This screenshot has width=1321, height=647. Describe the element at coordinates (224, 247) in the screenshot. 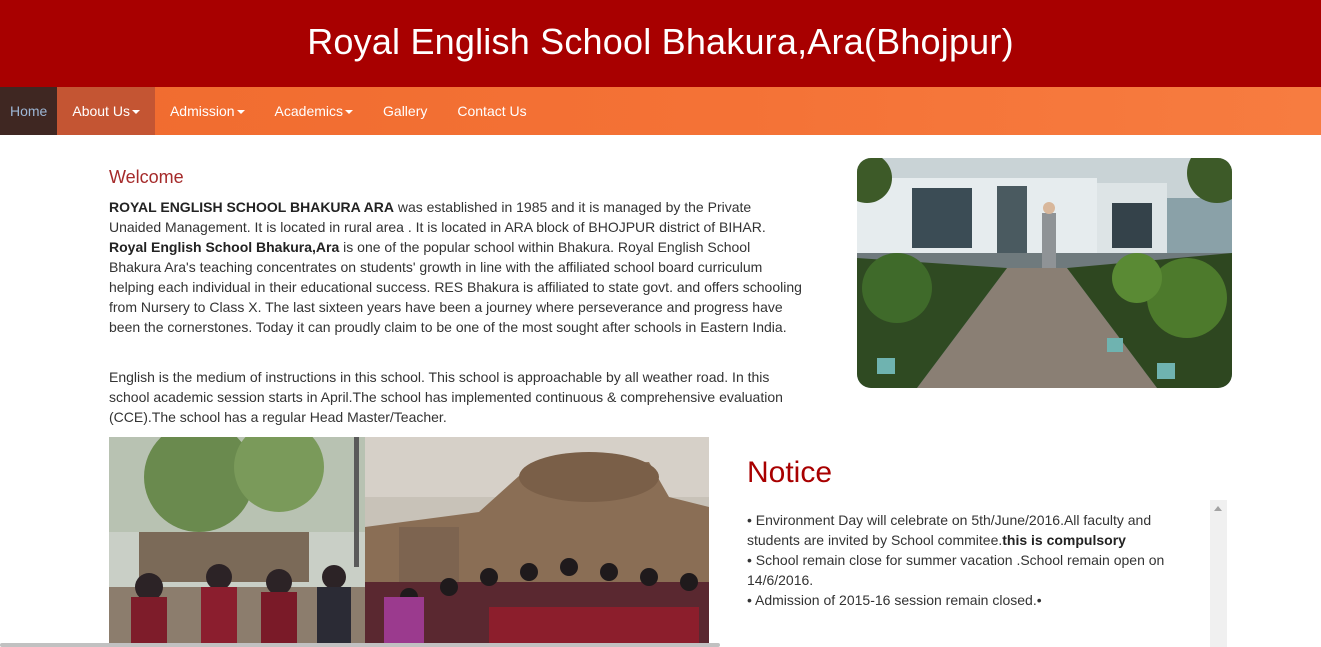

I see `school-name-bold-2: Royal English School Bhakura,Ara` at that location.